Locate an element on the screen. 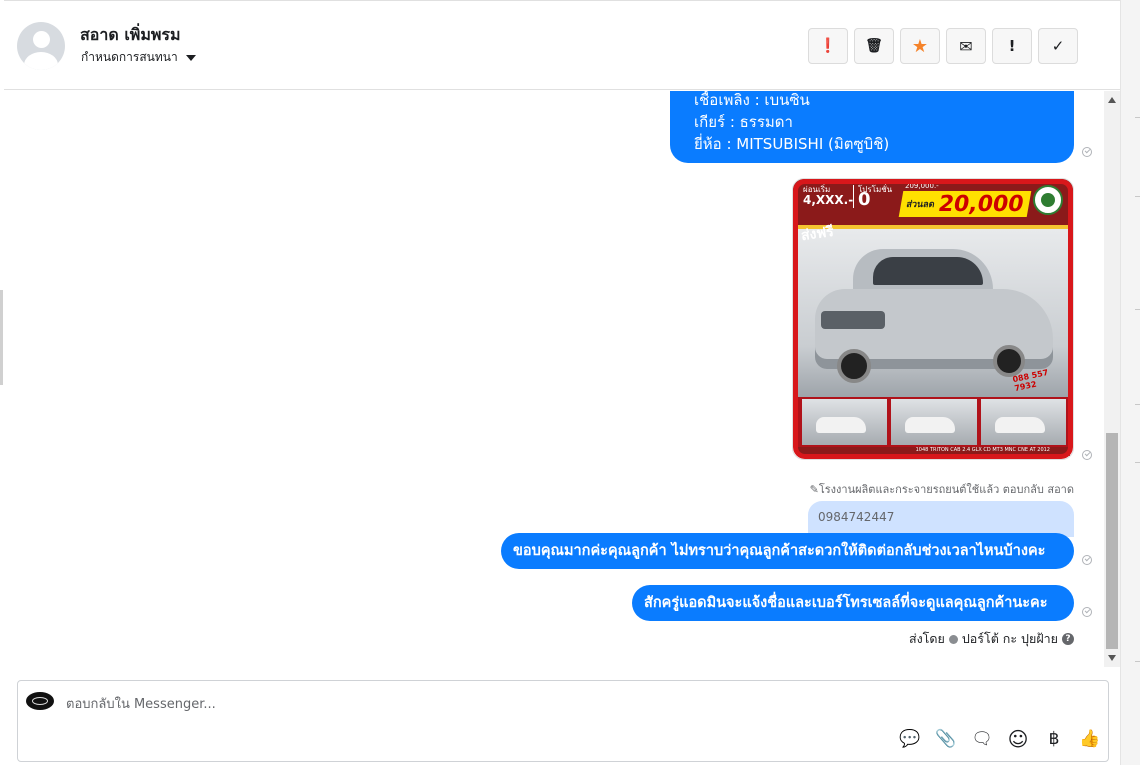 This screenshot has width=1140, height=765. sent-by-row: ส่งโดย ปอร์โต้ กะ ปุยฝ้าย ? is located at coordinates (889, 639).